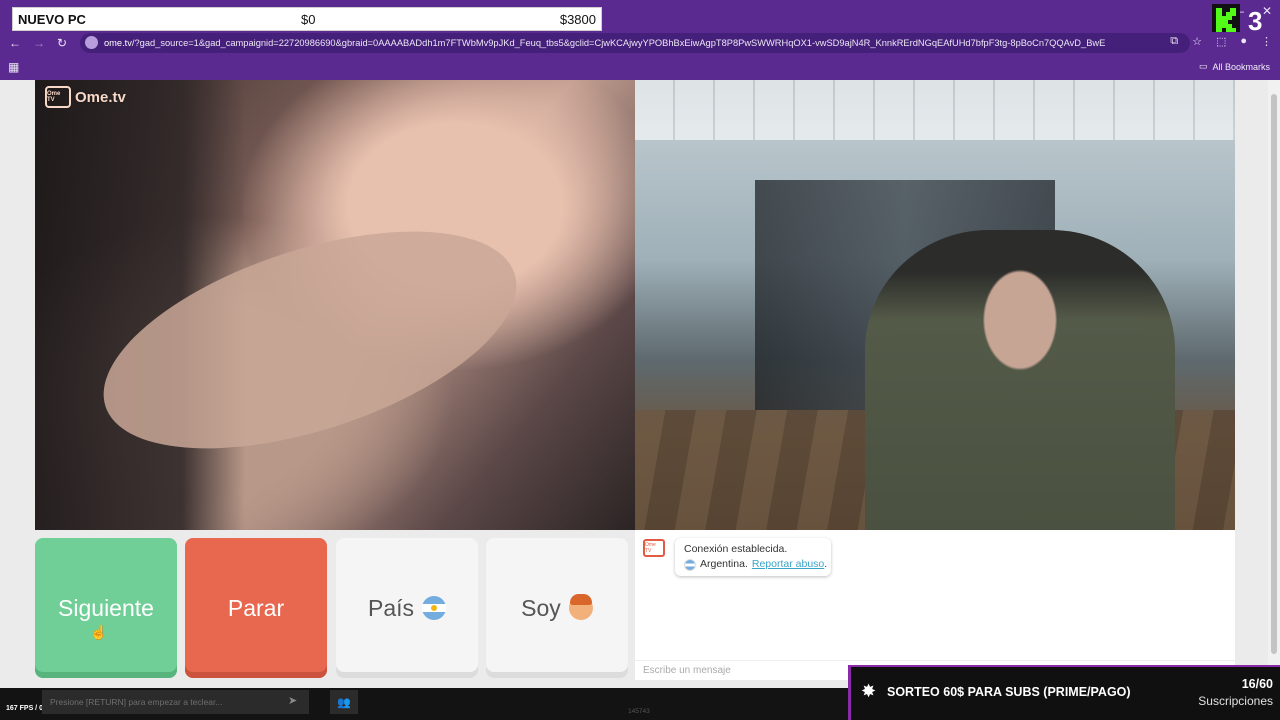 Image resolution: width=1280 pixels, height=720 pixels. I want to click on gender-button-label: Soy, so click(541, 607).